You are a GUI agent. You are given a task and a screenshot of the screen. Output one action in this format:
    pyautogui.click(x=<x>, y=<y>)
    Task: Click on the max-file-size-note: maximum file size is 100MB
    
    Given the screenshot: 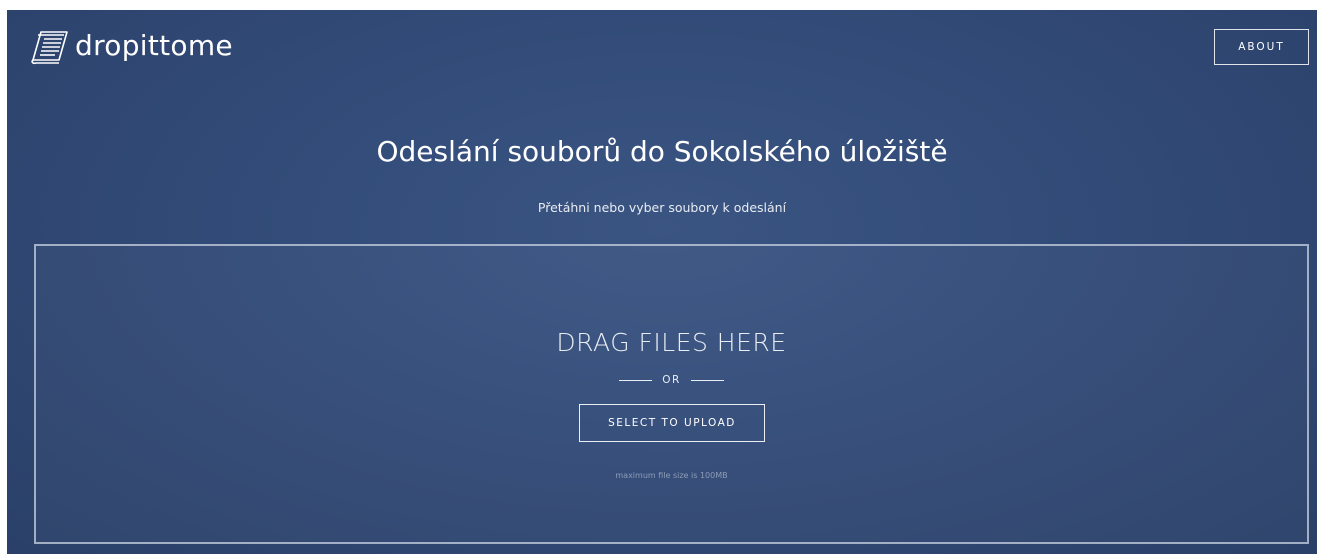 What is the action you would take?
    pyautogui.click(x=671, y=475)
    